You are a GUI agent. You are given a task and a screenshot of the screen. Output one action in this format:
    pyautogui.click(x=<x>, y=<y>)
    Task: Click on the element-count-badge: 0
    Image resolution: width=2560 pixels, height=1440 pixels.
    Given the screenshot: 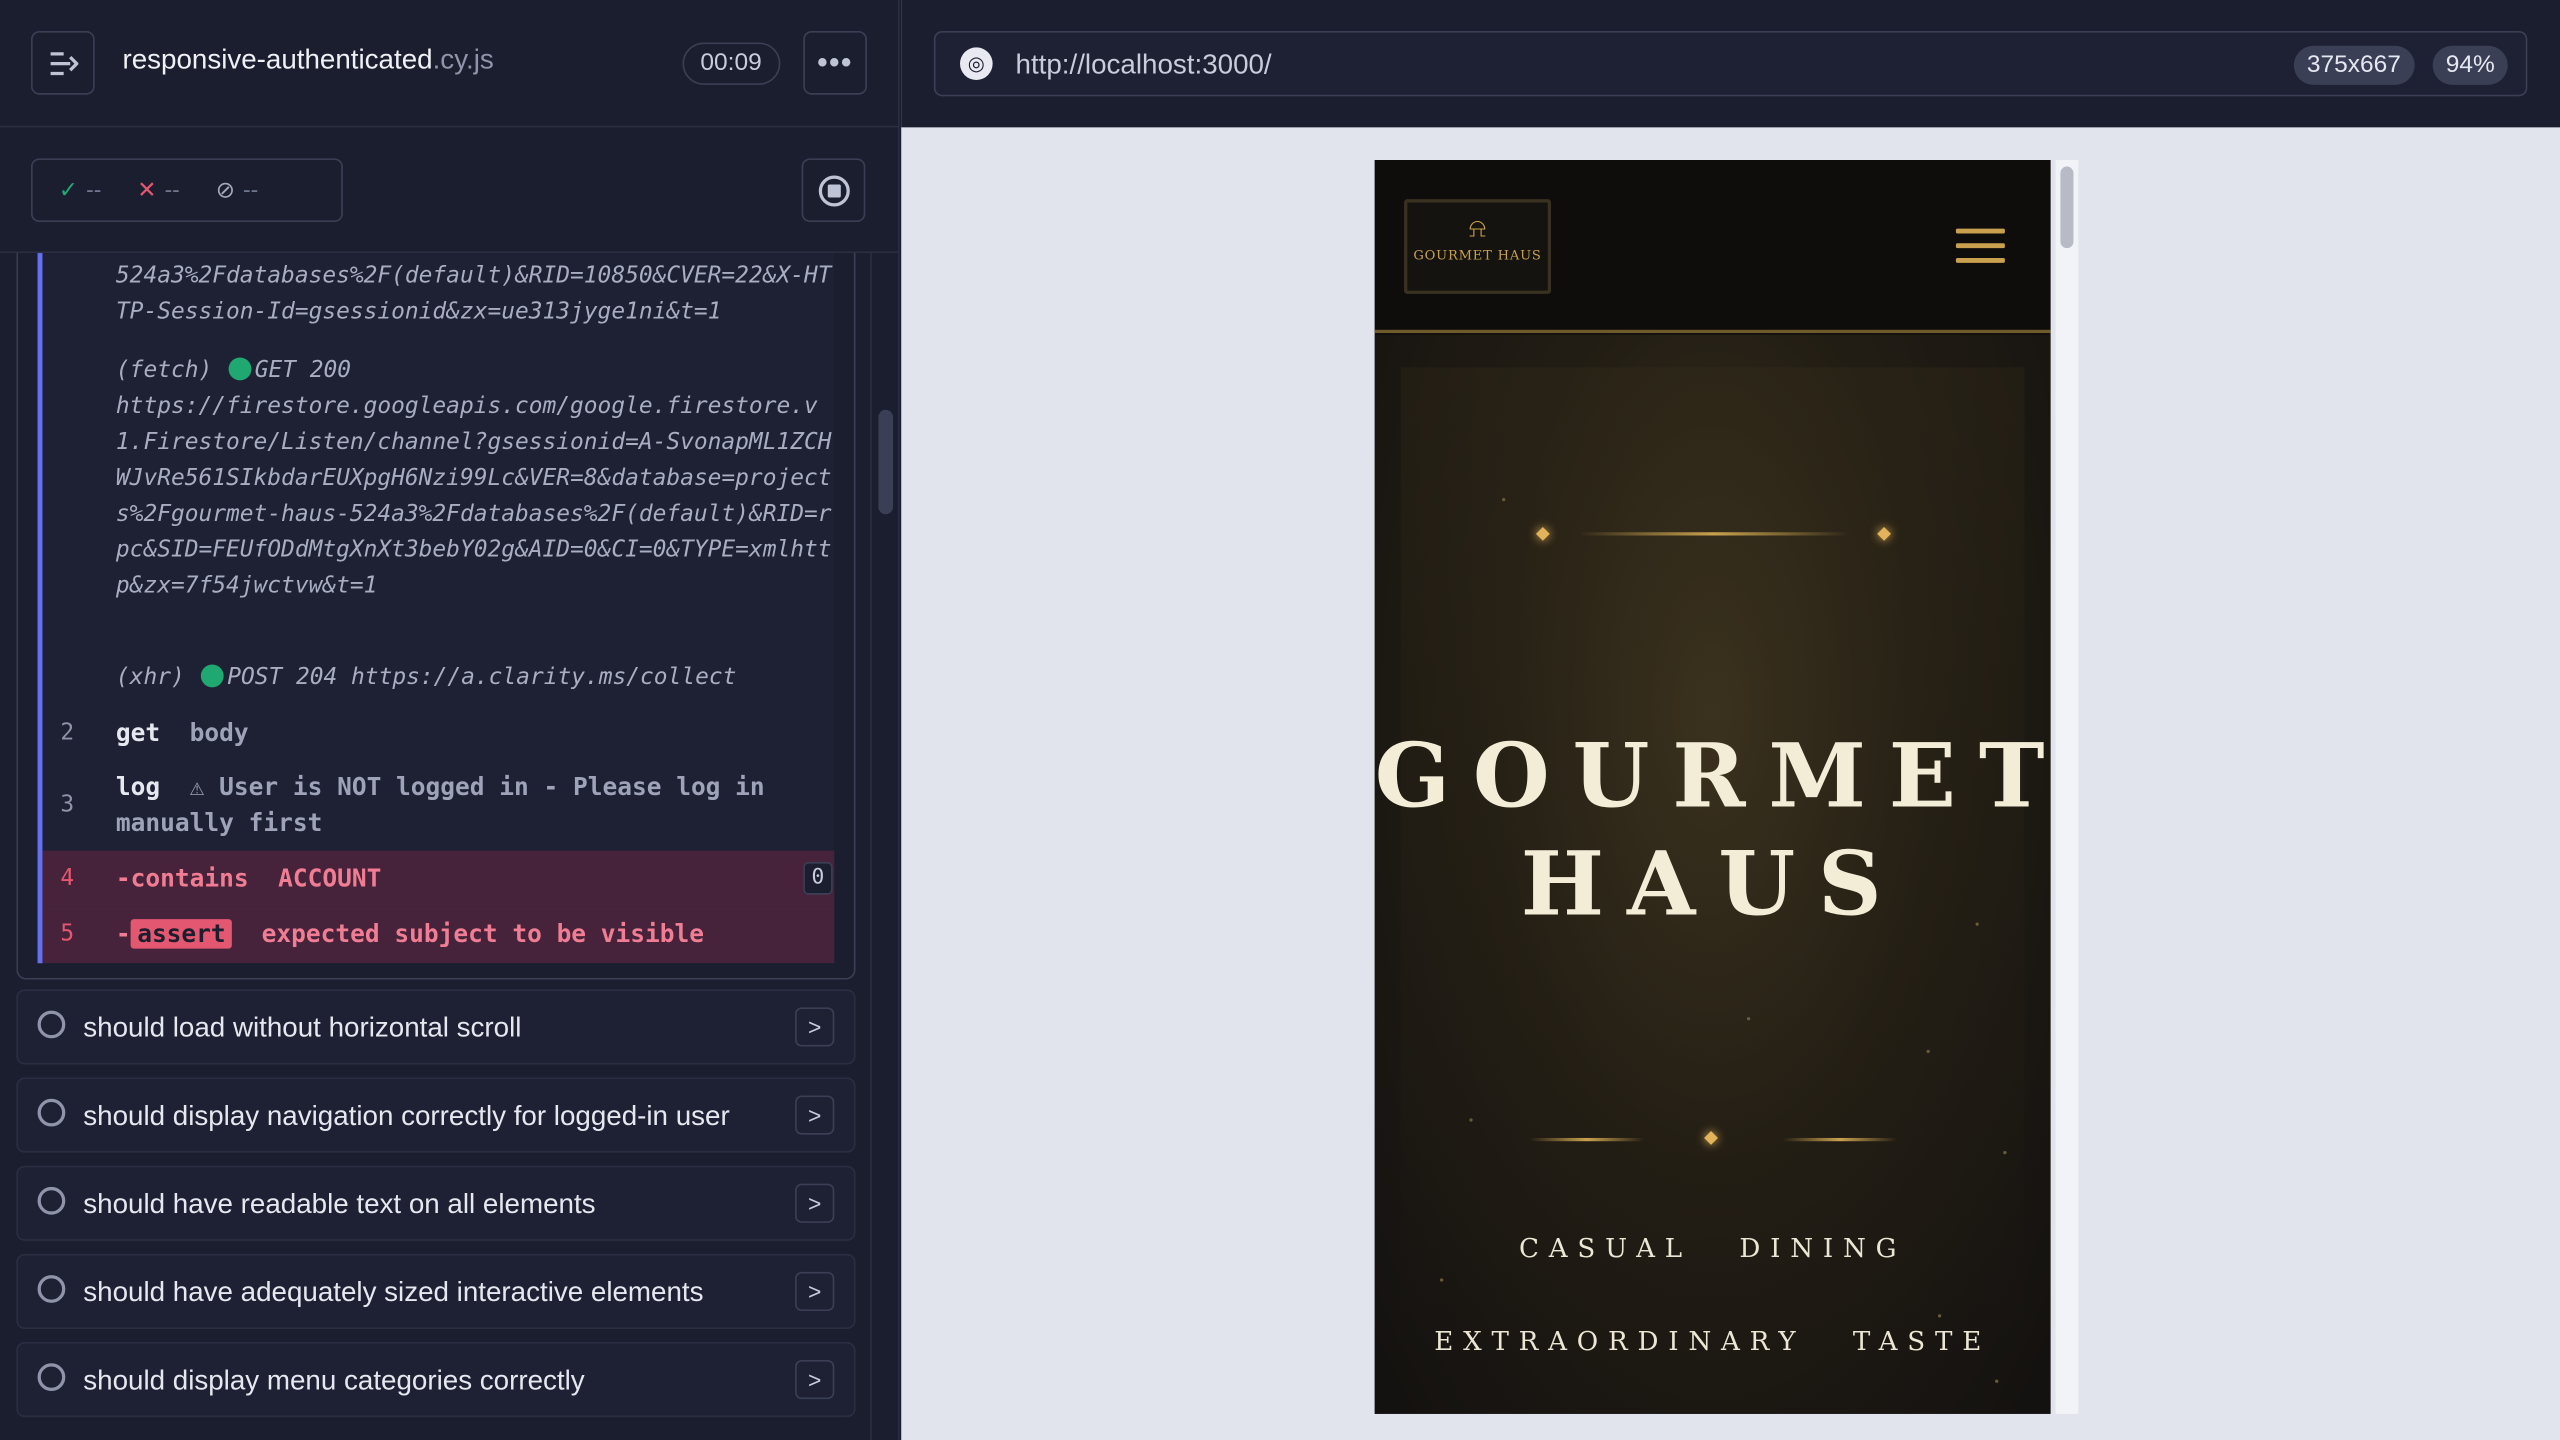 What is the action you would take?
    pyautogui.click(x=818, y=878)
    